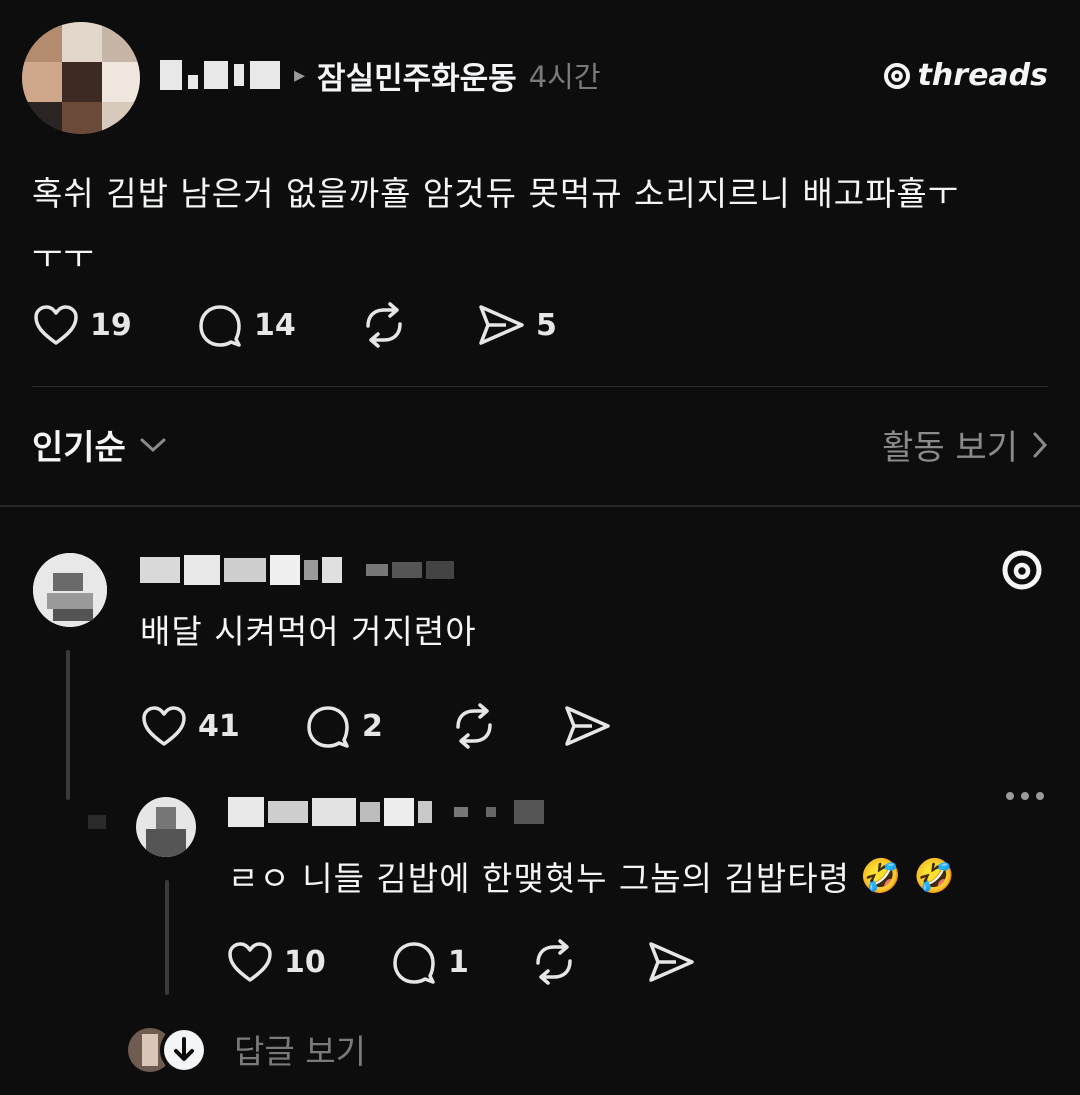 The height and width of the screenshot is (1095, 1080). I want to click on comment-count: 14, so click(275, 325).